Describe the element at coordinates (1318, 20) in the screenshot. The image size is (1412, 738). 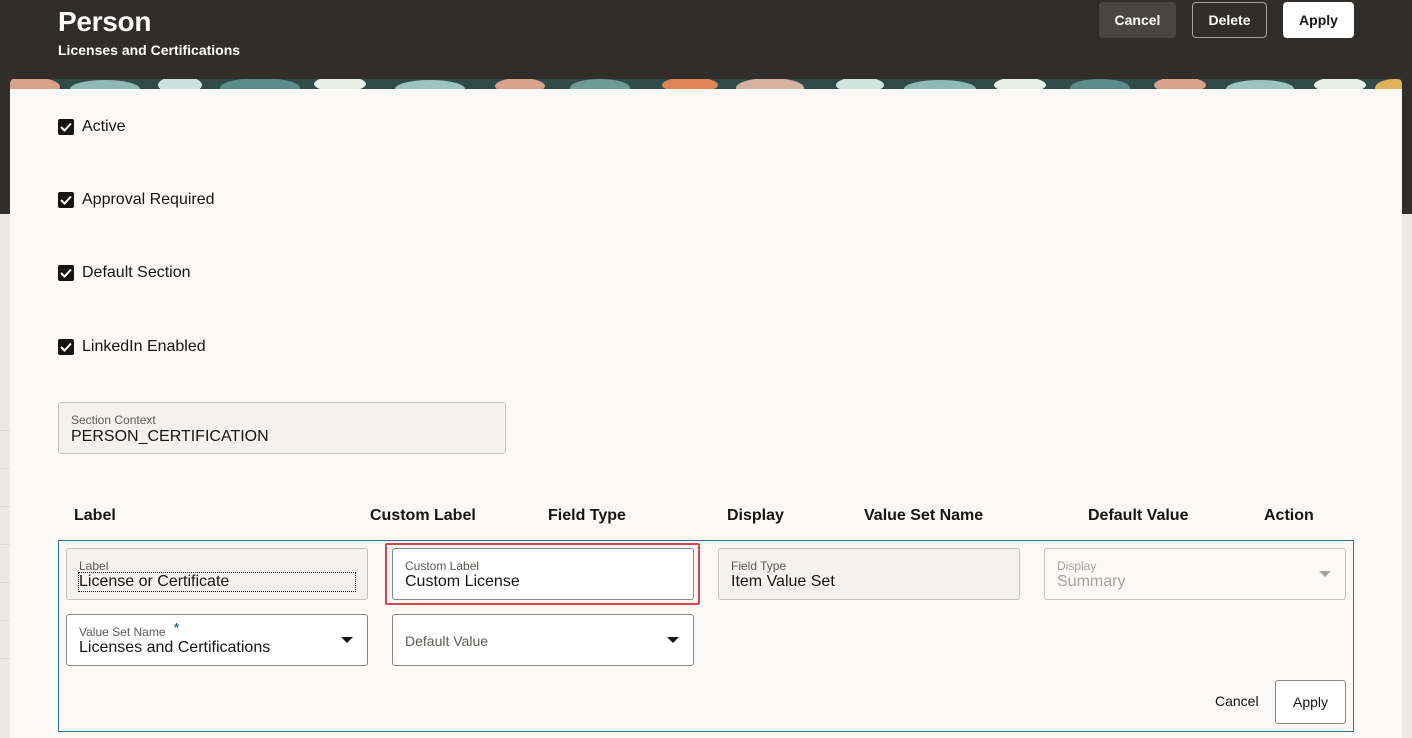
I see `header-apply-button: Apply` at that location.